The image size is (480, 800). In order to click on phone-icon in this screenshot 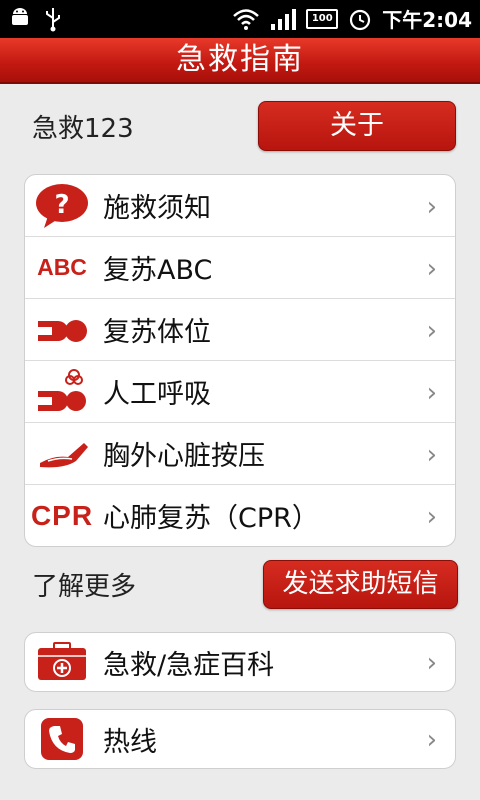, I will do `click(62, 739)`.